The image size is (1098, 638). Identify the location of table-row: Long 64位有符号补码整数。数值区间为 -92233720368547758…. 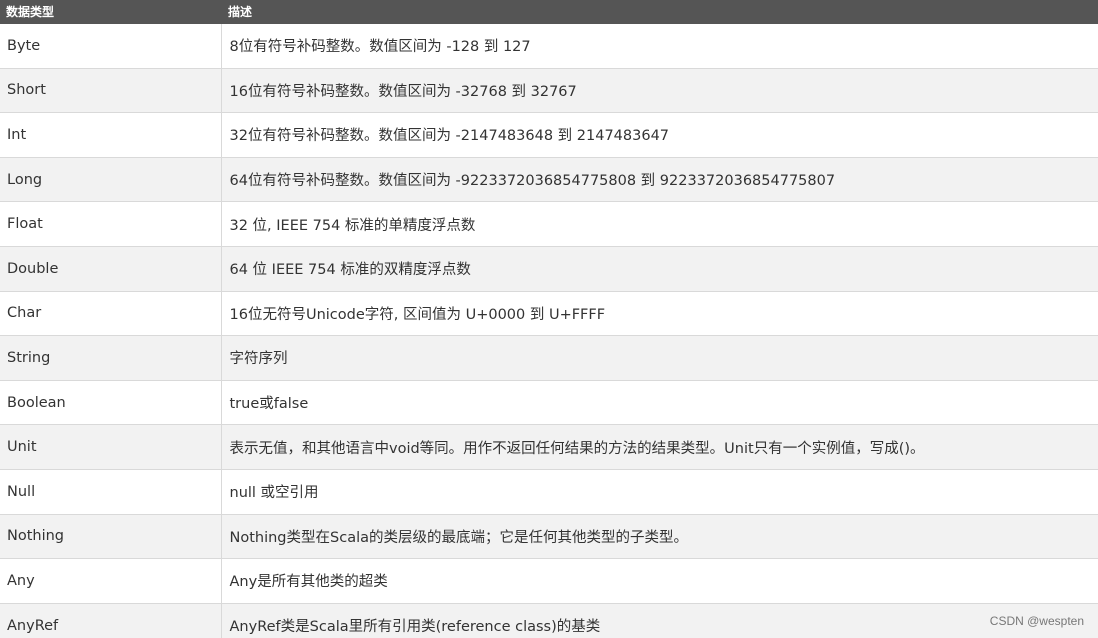
(549, 180).